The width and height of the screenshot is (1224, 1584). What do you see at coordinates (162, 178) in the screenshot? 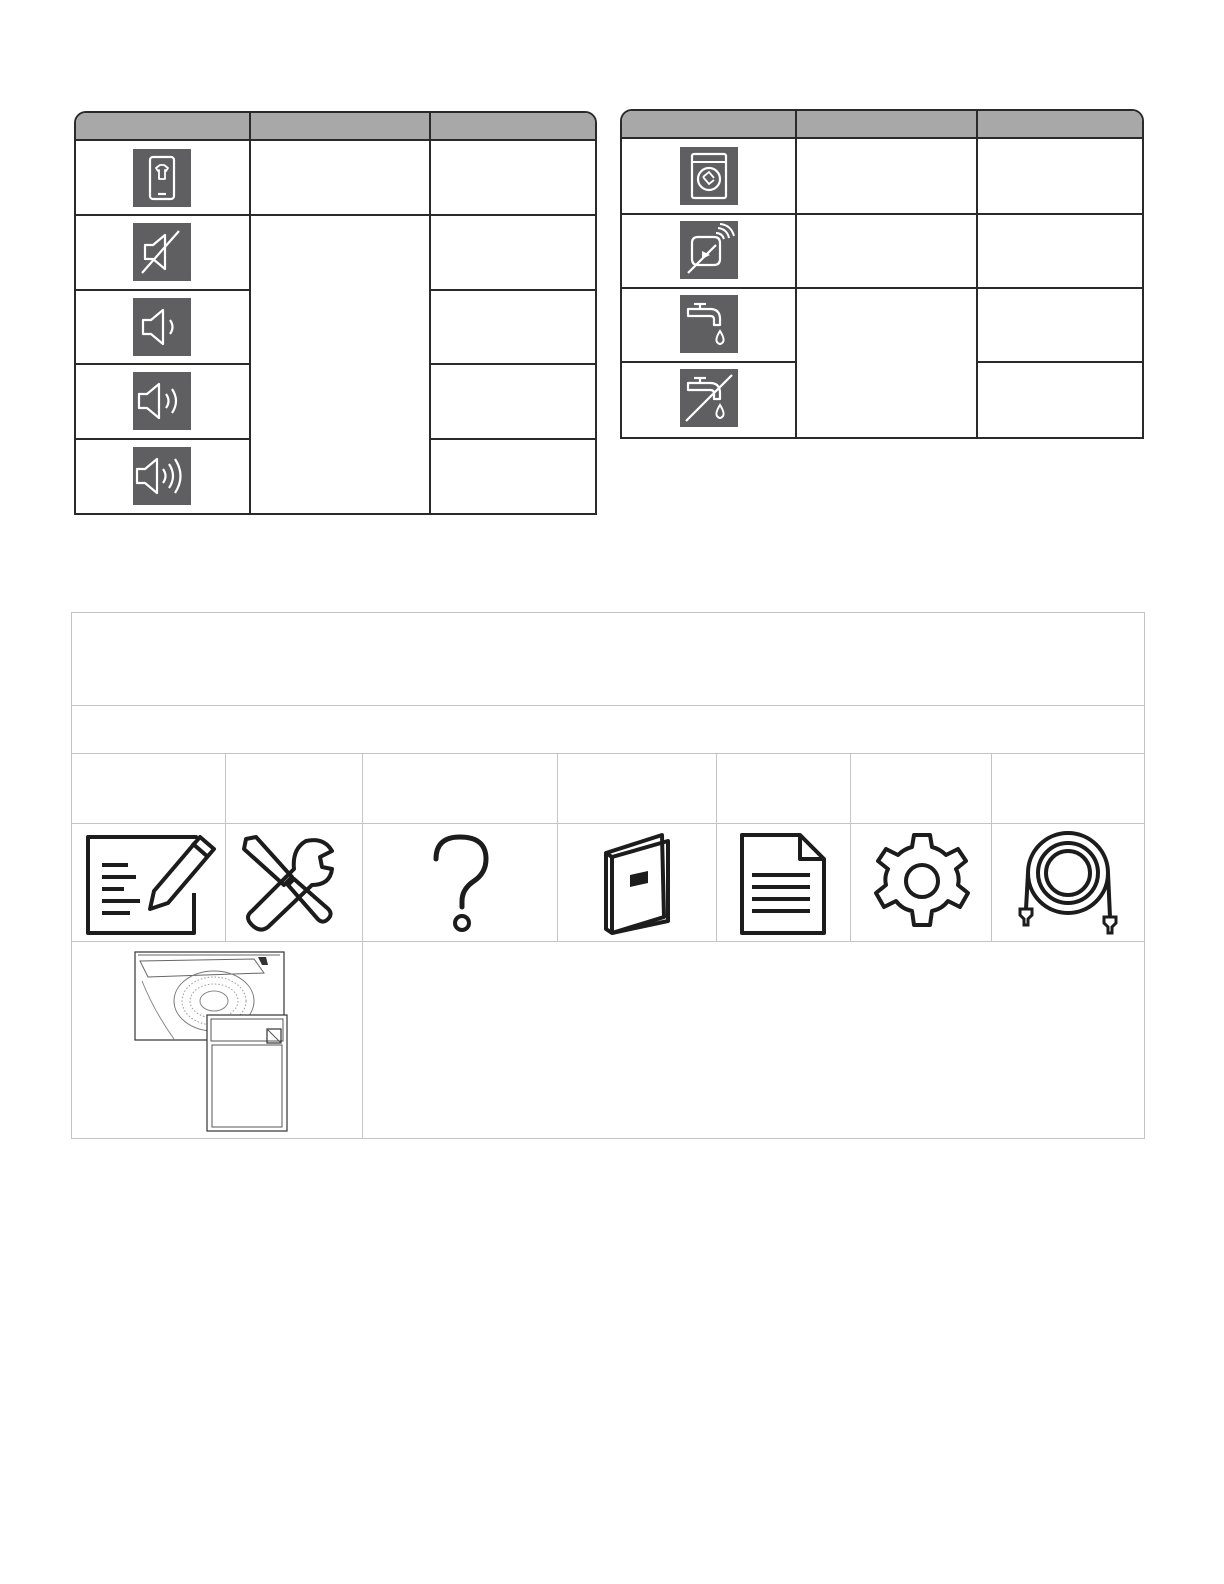
I see `shirt-phone-icon` at bounding box center [162, 178].